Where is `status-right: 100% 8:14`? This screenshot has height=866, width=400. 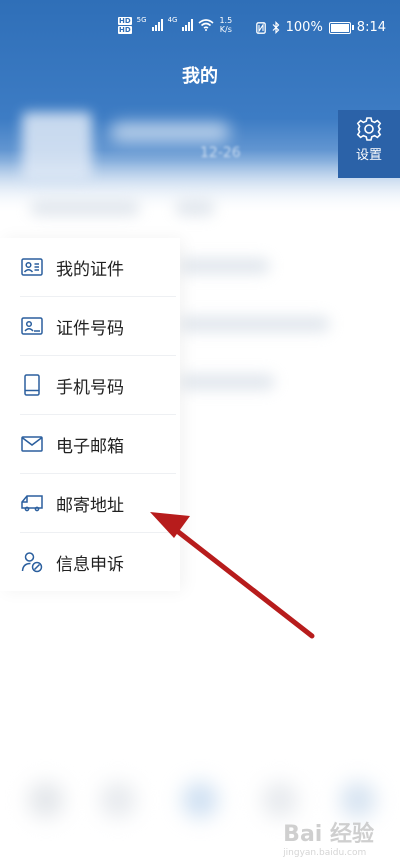 status-right: 100% 8:14 is located at coordinates (320, 27).